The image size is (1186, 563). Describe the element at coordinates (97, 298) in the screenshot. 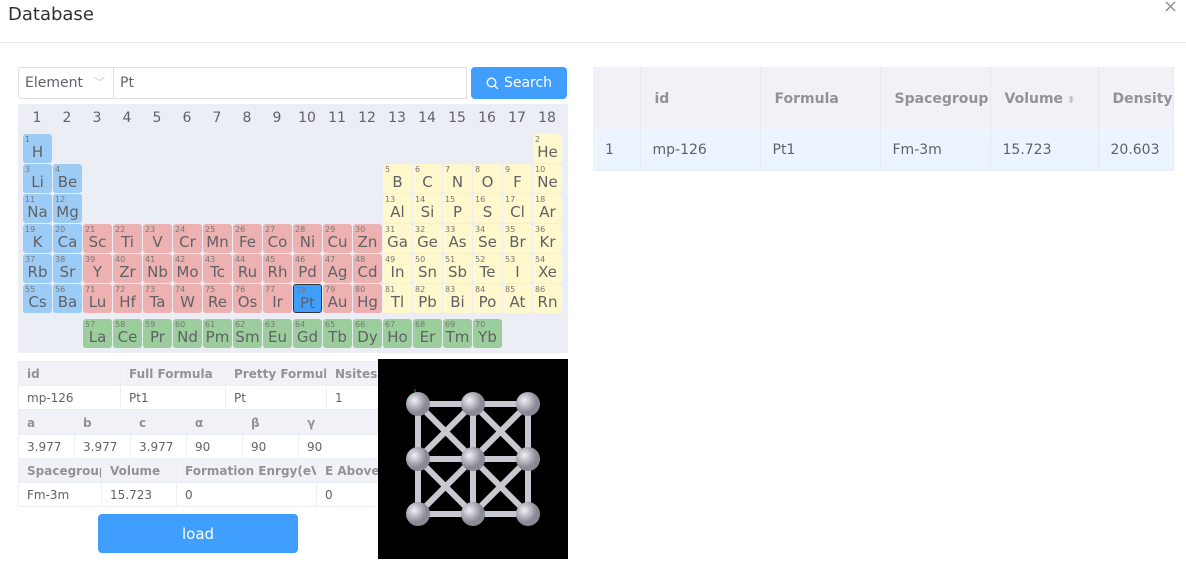

I see `element-lu: 71 Lu` at that location.